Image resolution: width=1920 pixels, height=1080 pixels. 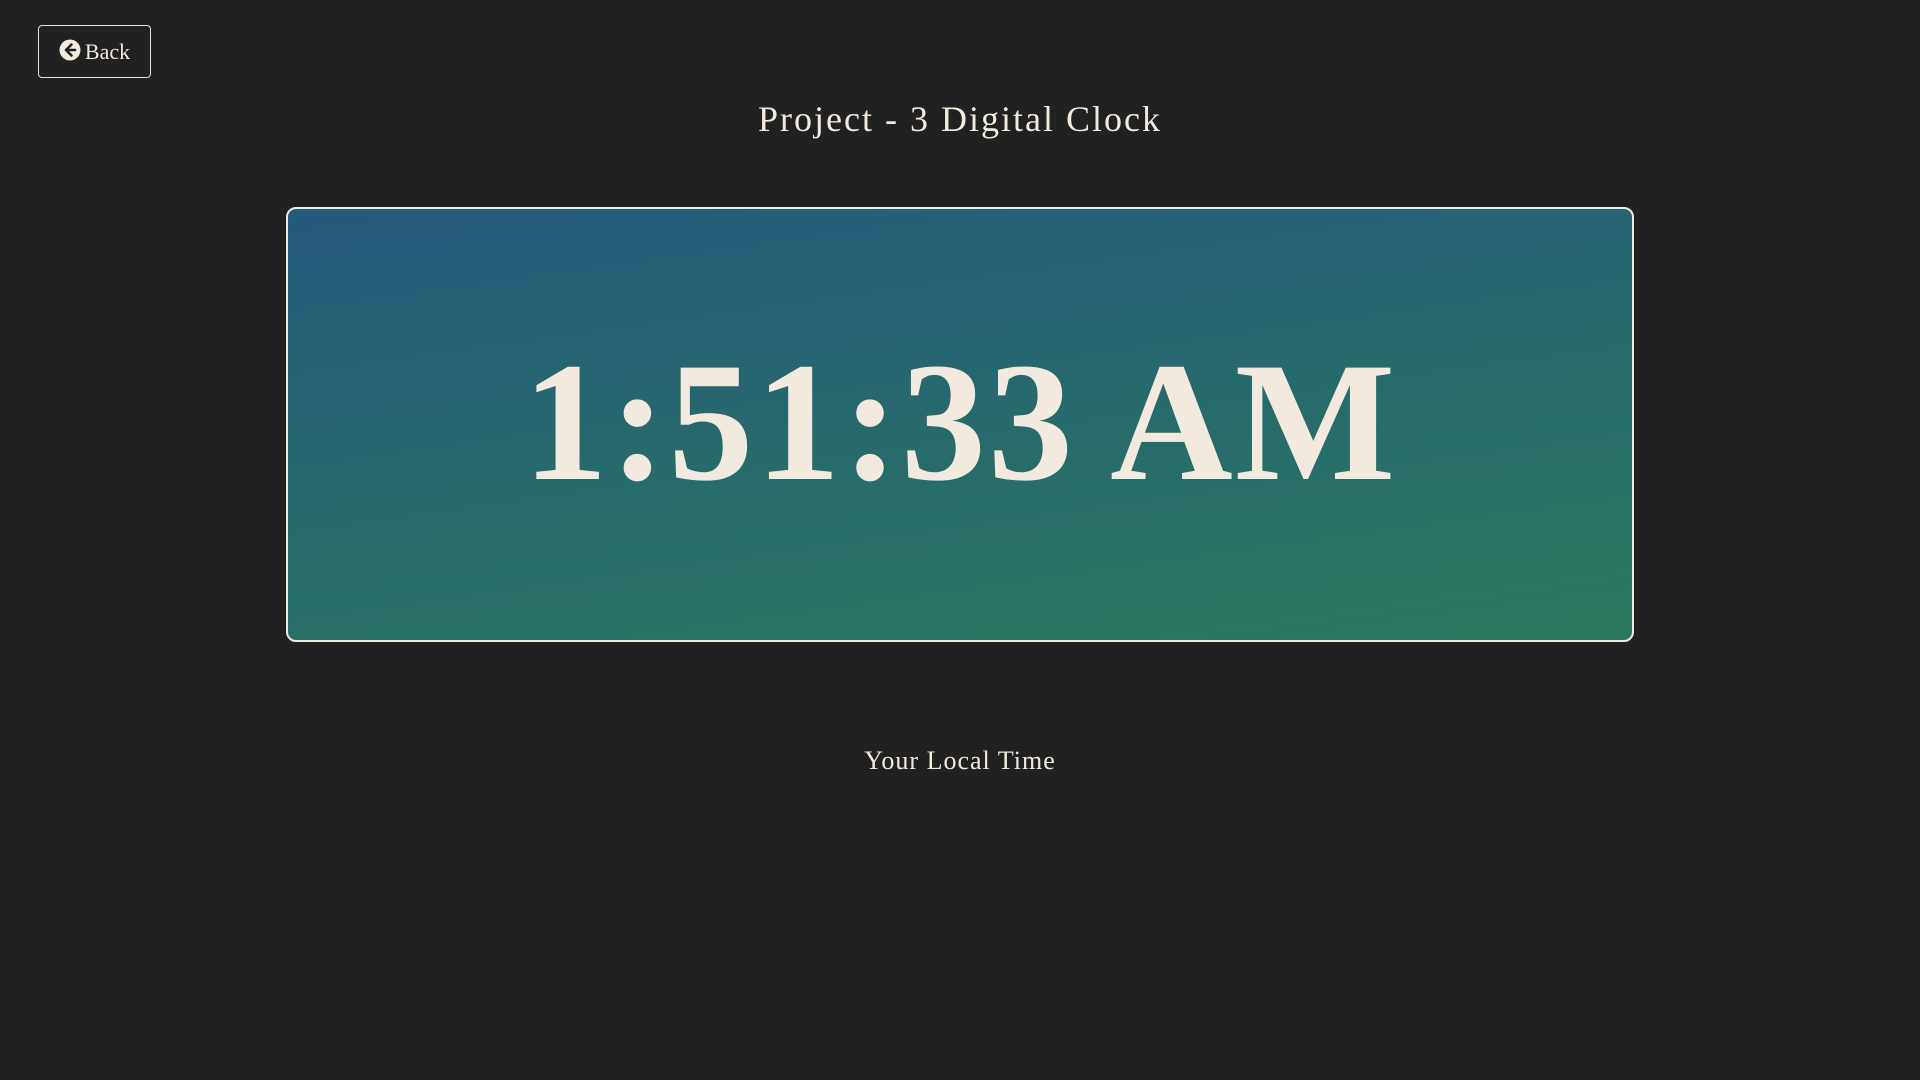 I want to click on arrow-circle-left-icon, so click(x=70, y=50).